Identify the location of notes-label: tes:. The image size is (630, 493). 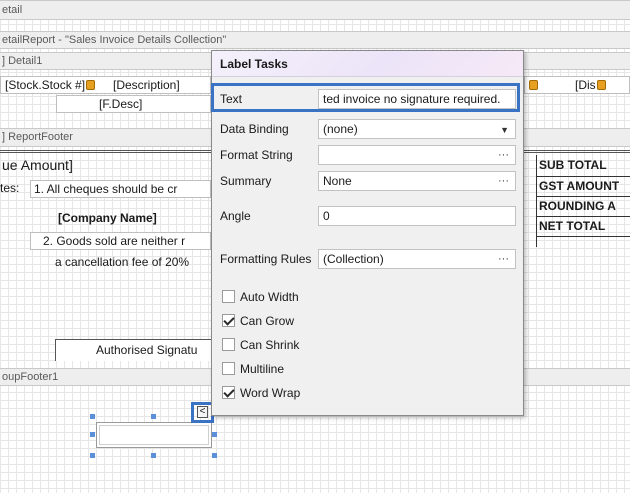
(9, 188).